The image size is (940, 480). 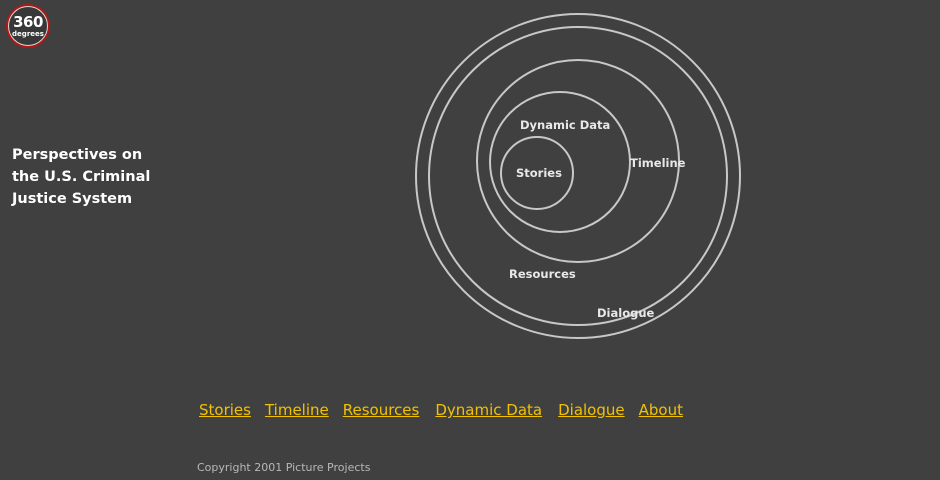 I want to click on nav-link-about: About, so click(x=661, y=410).